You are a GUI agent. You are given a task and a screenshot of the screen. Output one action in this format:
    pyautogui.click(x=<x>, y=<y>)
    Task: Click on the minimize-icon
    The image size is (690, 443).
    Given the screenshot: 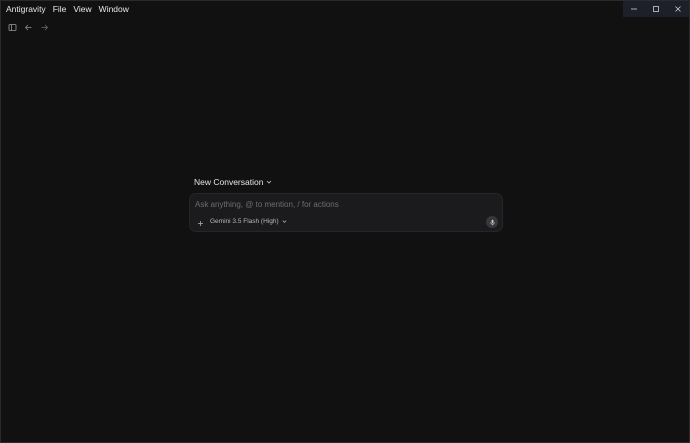 What is the action you would take?
    pyautogui.click(x=634, y=9)
    